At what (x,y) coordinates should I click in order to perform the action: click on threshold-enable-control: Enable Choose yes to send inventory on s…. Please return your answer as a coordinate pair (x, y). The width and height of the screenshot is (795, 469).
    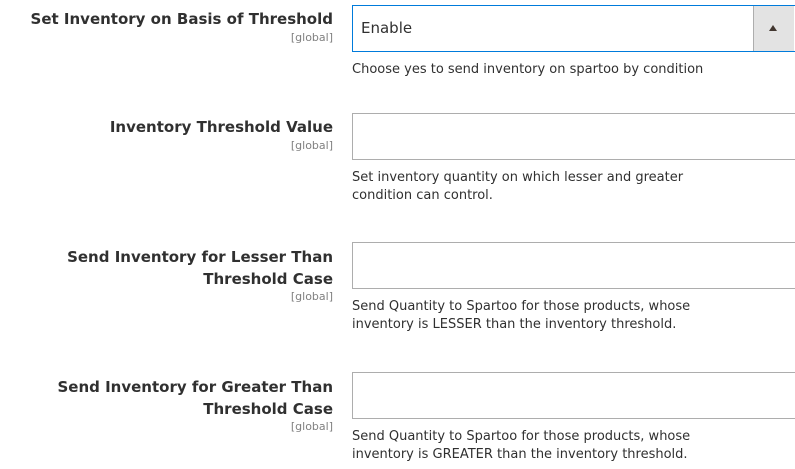
    Looking at the image, I should click on (573, 42).